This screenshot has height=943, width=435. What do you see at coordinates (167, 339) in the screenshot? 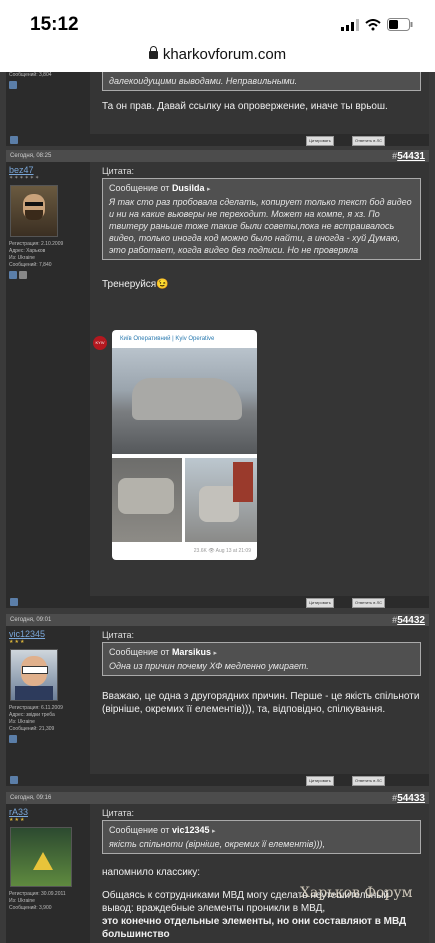
I see `channel-name: Київ Оперативний | Kyiv Operative` at bounding box center [167, 339].